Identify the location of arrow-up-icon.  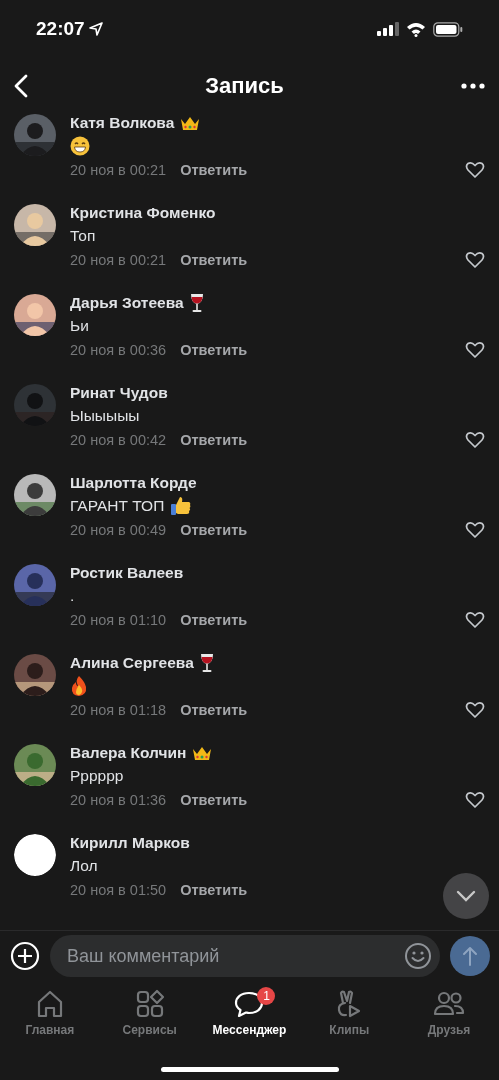
(470, 956).